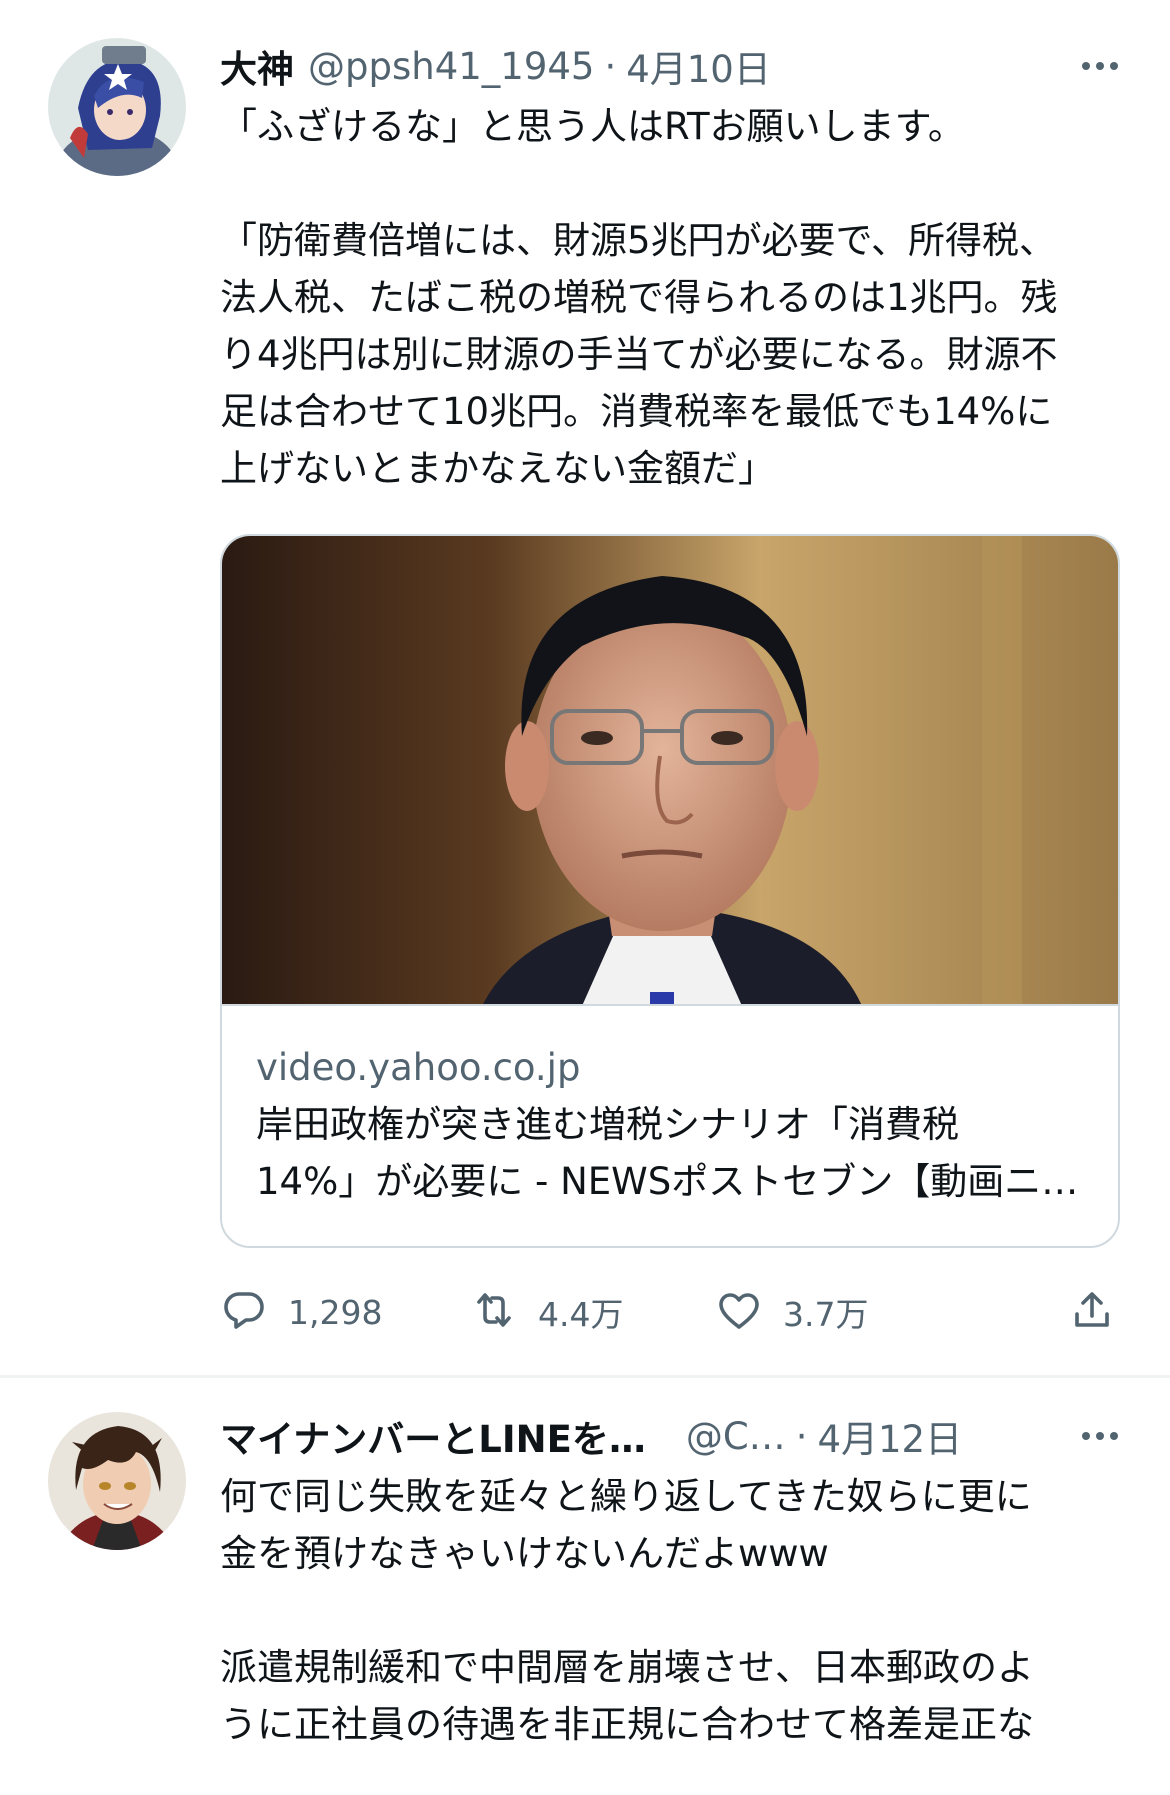 The height and width of the screenshot is (1795, 1170). Describe the element at coordinates (672, 1181) in the screenshot. I see `card-title-line: 14%」が必要に - NEWSポストセブン【動画ニュース】` at that location.